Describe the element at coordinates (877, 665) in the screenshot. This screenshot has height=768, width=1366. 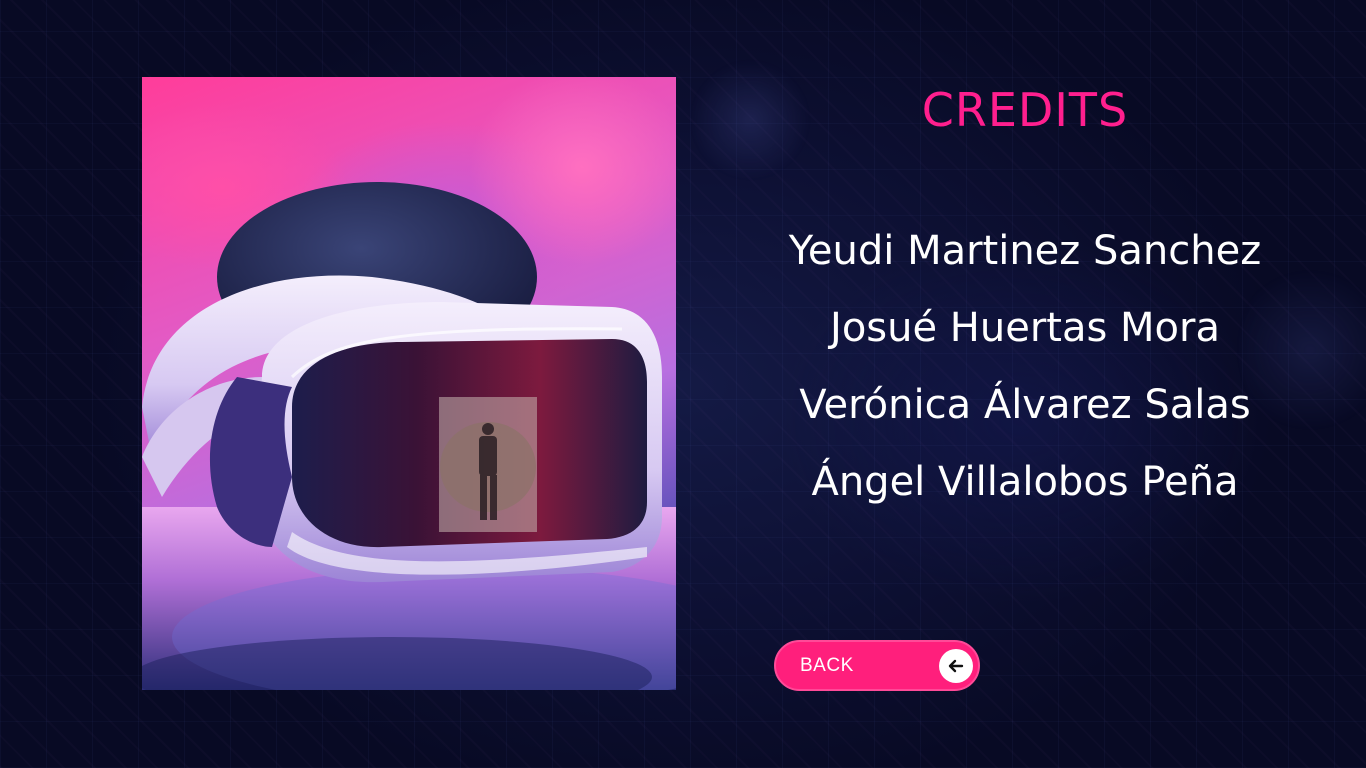
I see `back-button: BACK` at that location.